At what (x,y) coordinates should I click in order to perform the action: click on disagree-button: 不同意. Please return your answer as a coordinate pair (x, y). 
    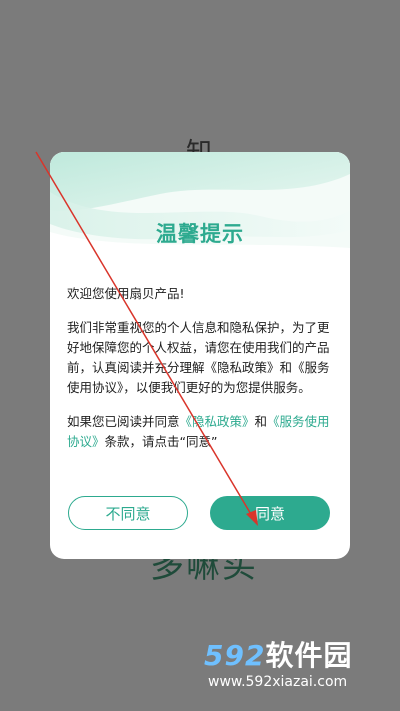
    Looking at the image, I should click on (128, 513).